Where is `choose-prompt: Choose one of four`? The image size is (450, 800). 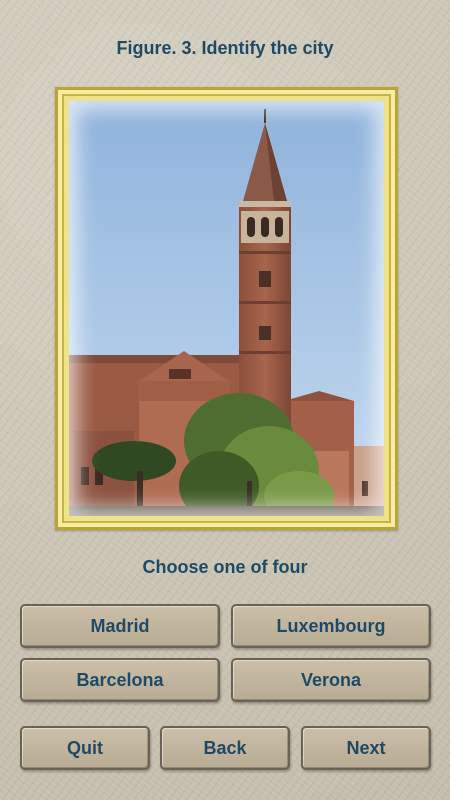 choose-prompt: Choose one of four is located at coordinates (225, 567).